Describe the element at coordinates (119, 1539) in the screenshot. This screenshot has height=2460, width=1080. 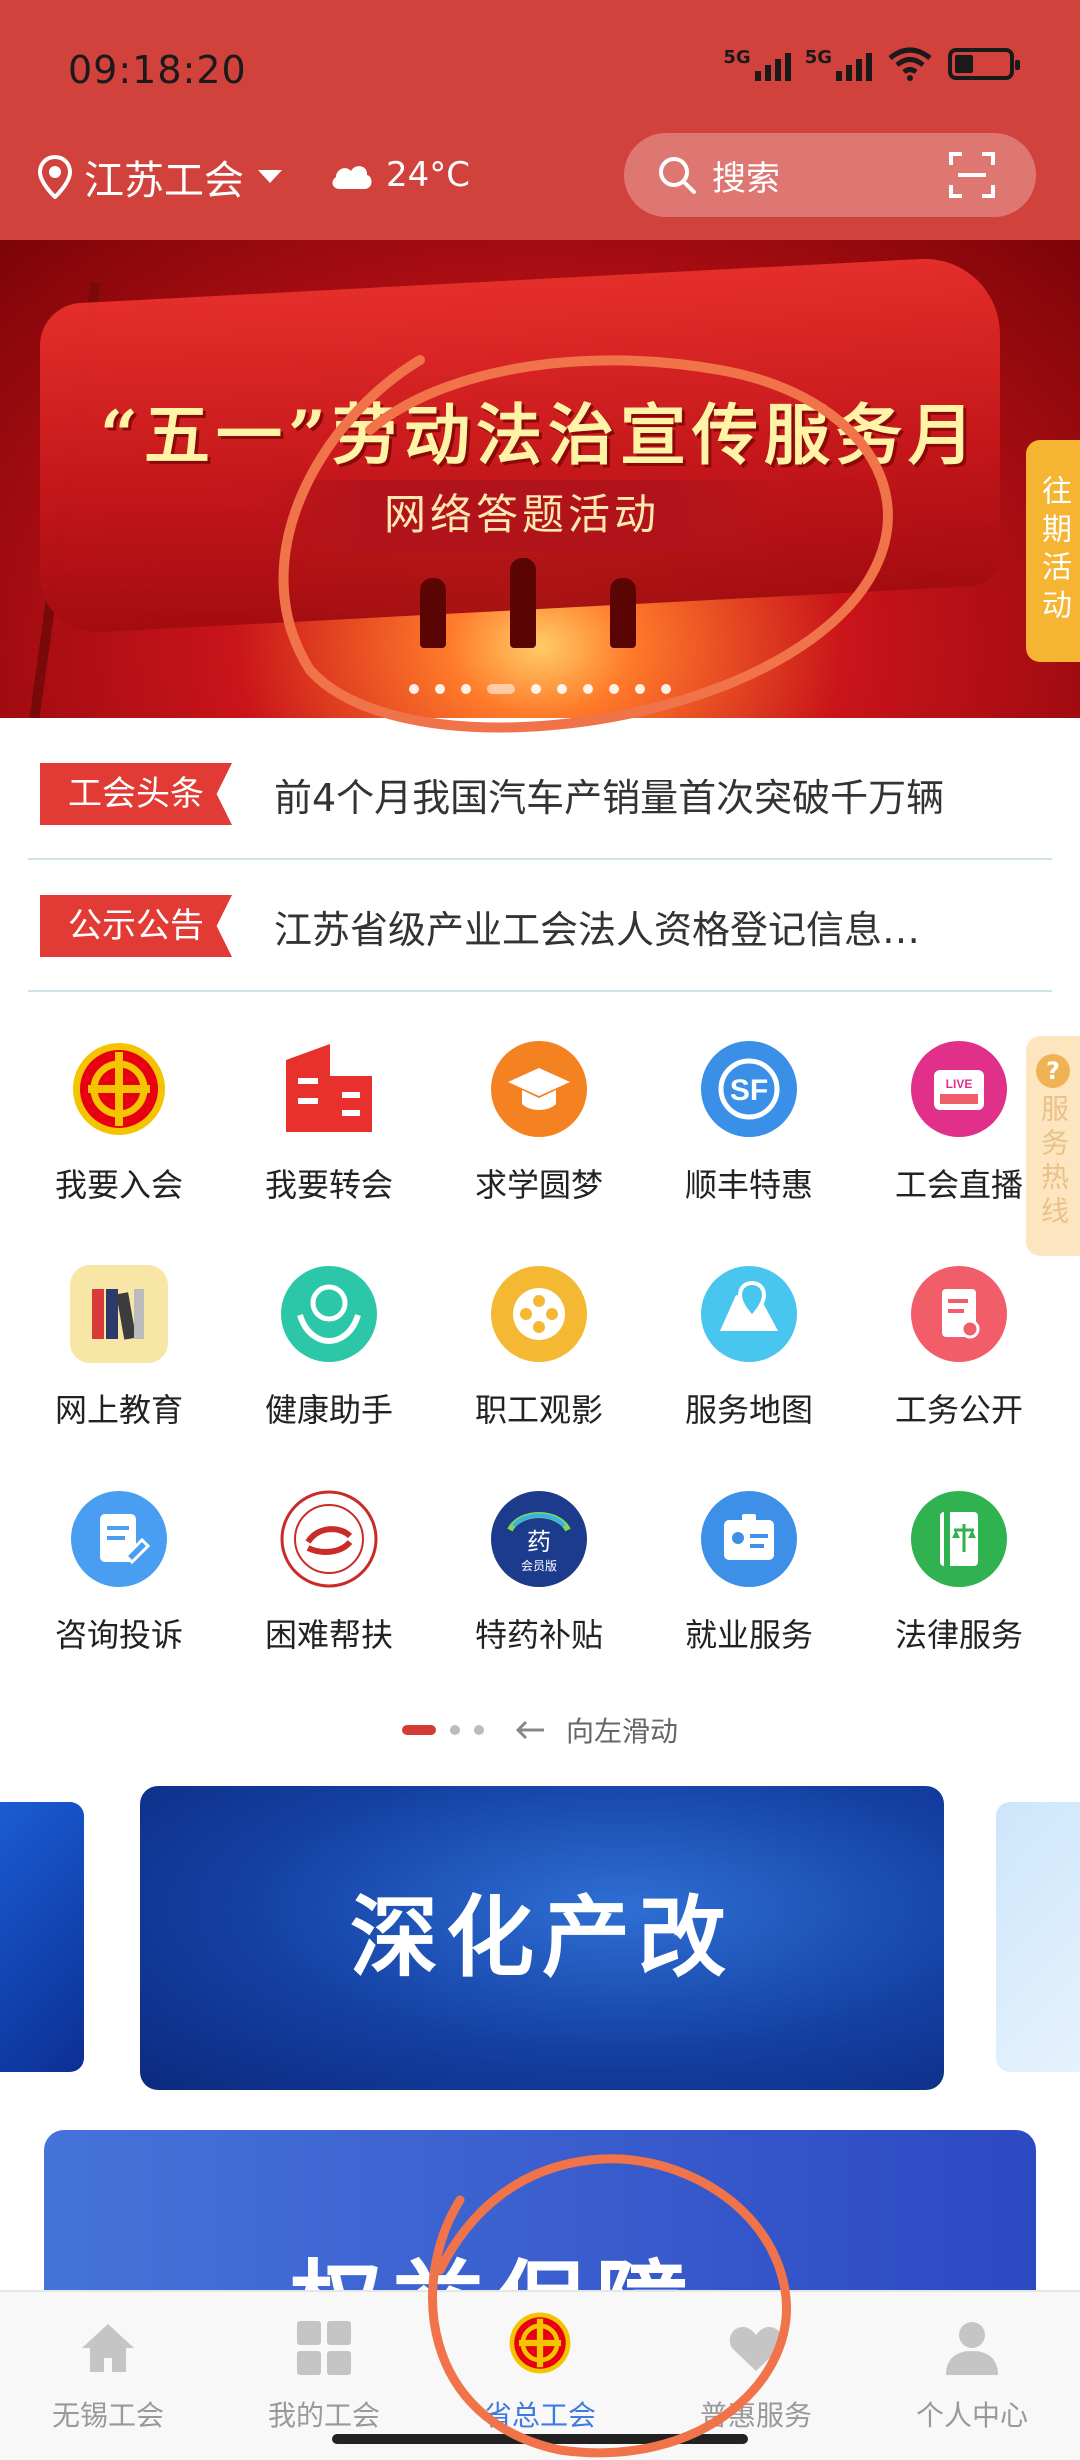
I see `edit-note-icon` at that location.